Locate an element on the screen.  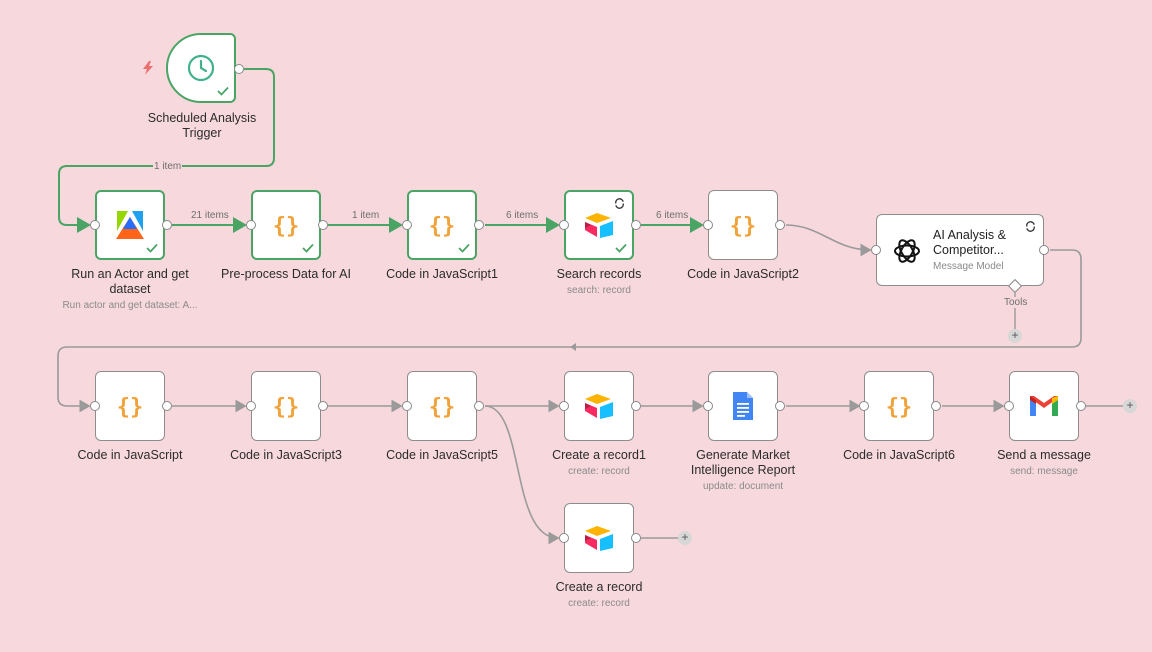
apify-icon is located at coordinates (130, 225).